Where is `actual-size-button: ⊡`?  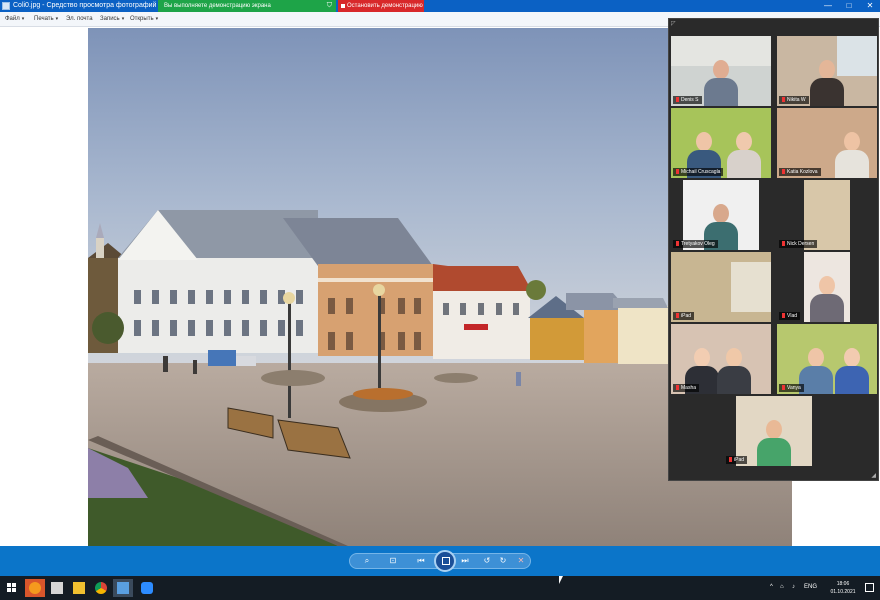 actual-size-button: ⊡ is located at coordinates (393, 561).